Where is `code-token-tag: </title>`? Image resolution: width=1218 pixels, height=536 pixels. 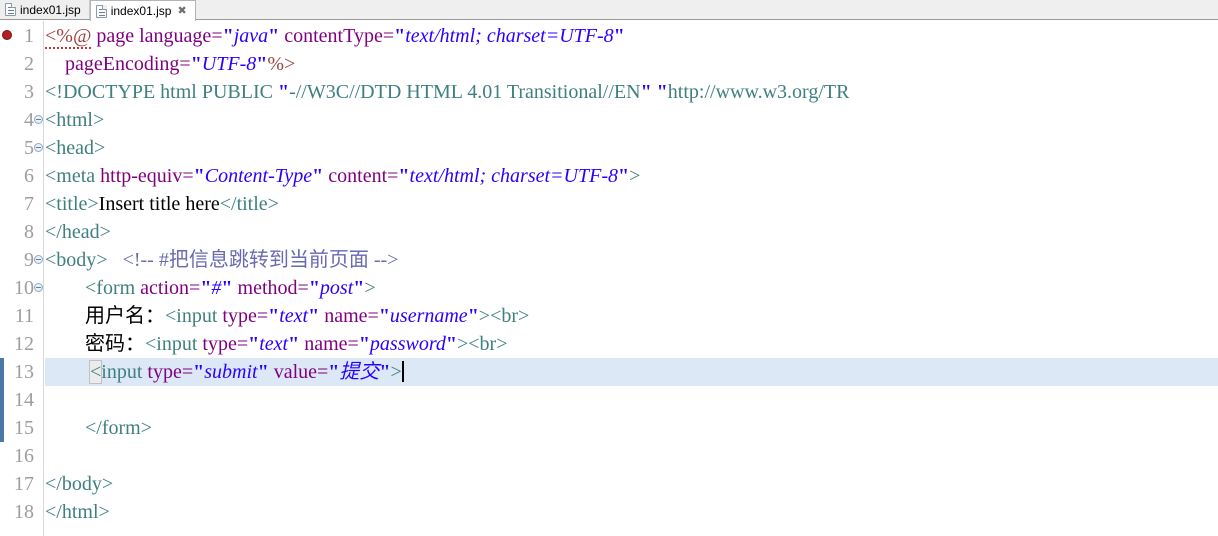
code-token-tag: </title> is located at coordinates (249, 204).